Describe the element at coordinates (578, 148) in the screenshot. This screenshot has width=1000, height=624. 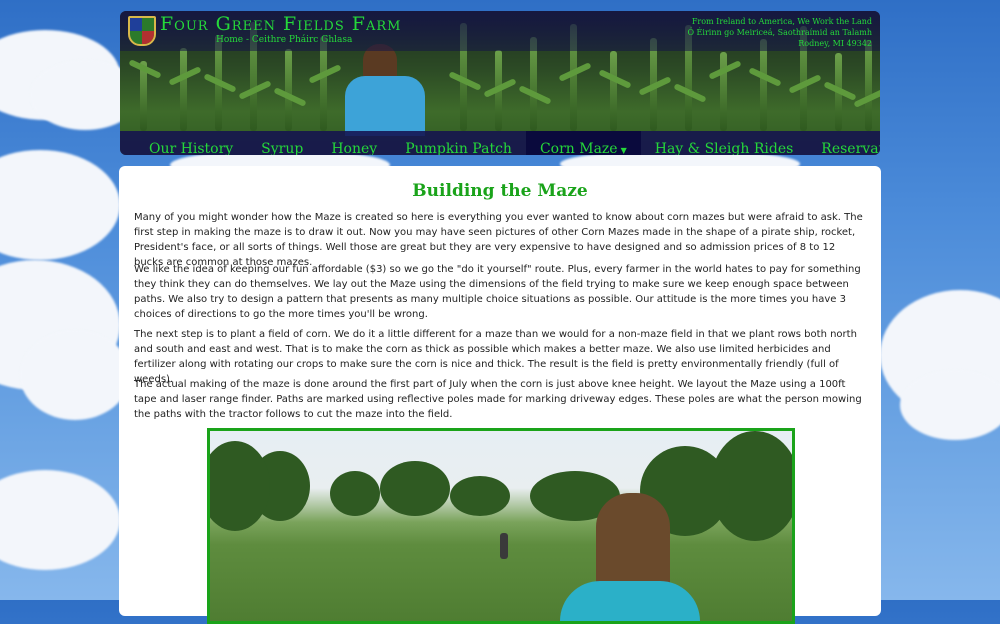
I see `nav-item-label: Corn Maze` at that location.